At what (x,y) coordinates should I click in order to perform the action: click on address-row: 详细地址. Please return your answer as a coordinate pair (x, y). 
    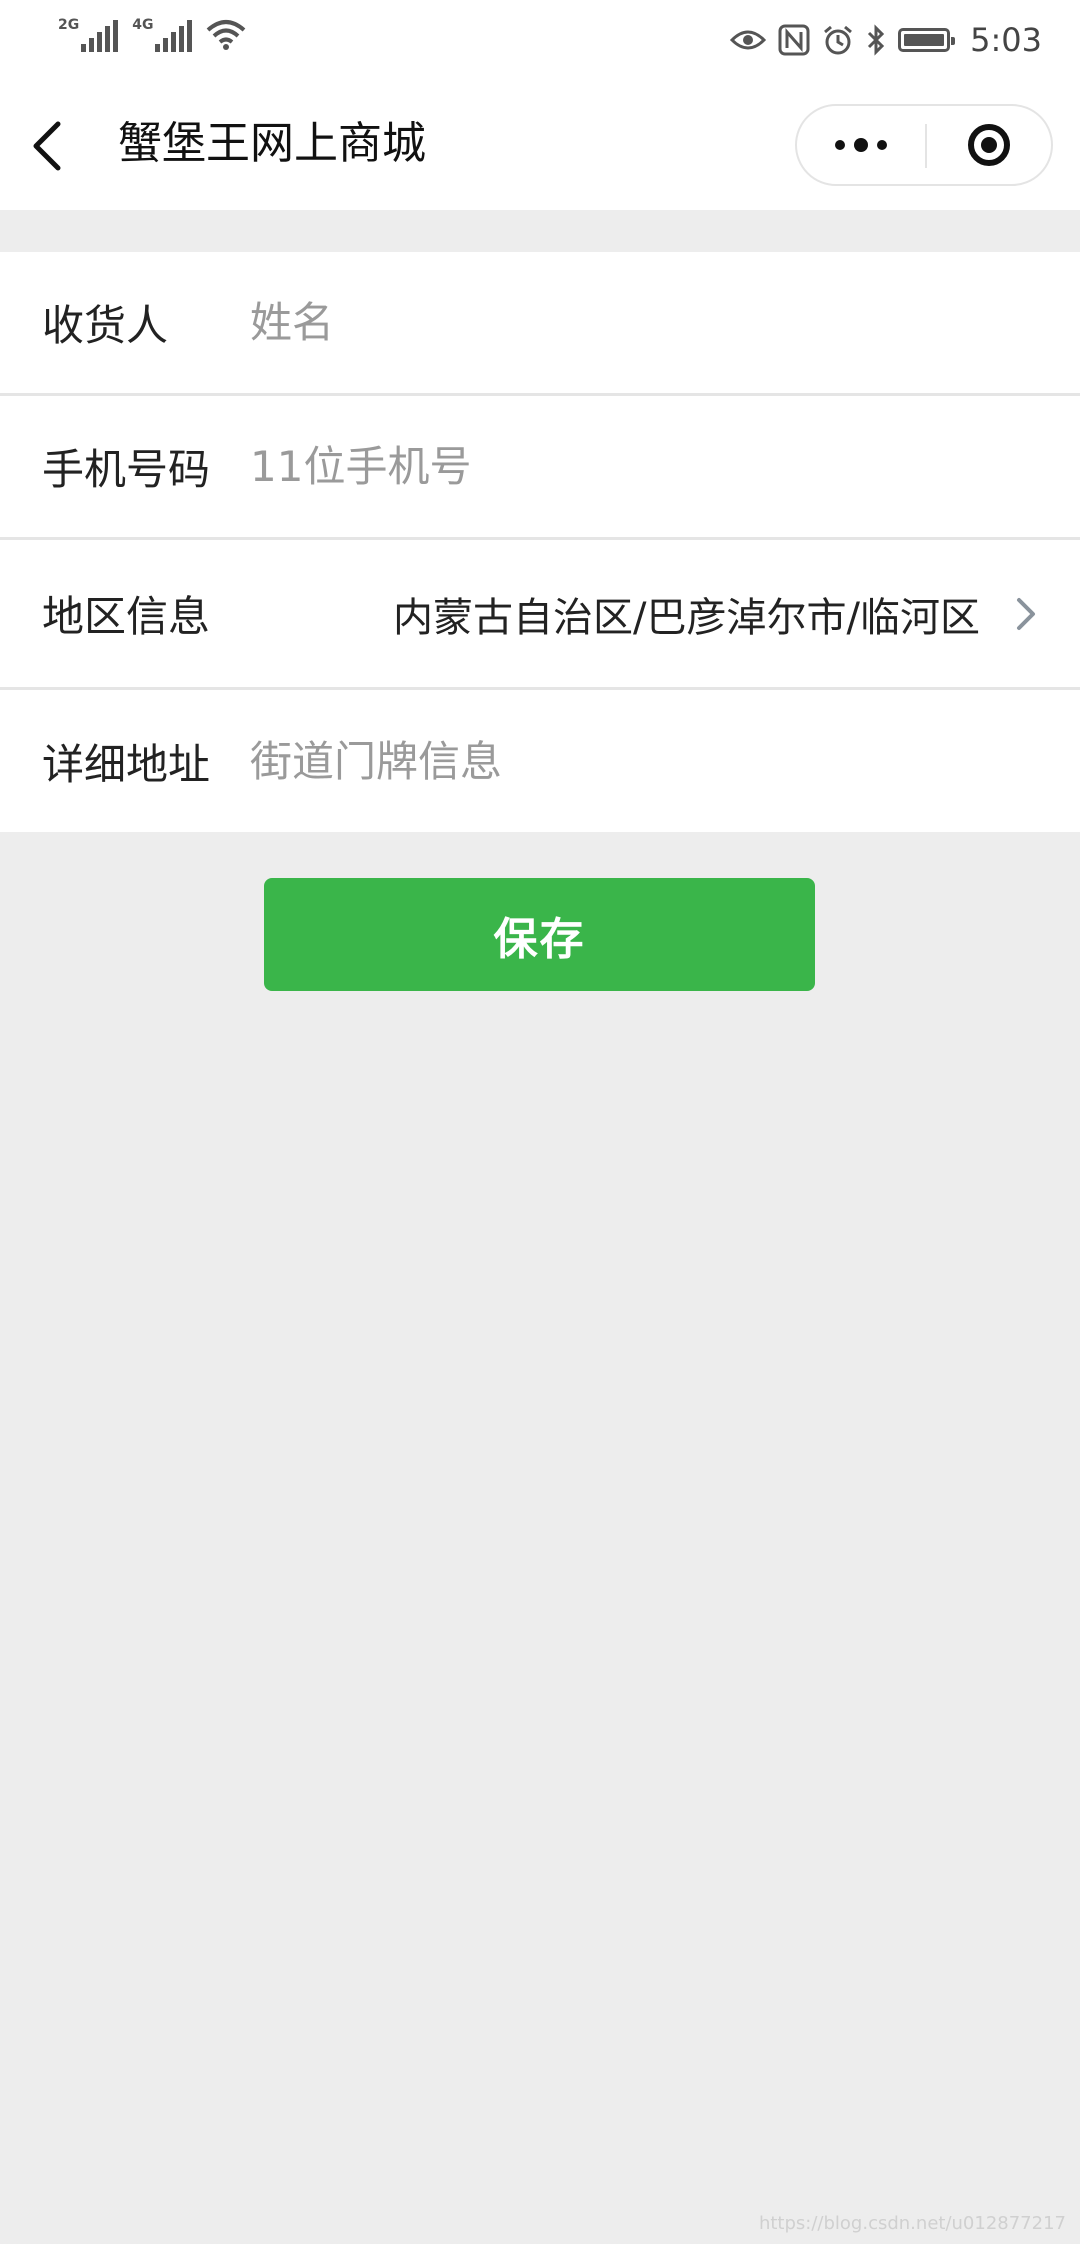
    Looking at the image, I should click on (540, 761).